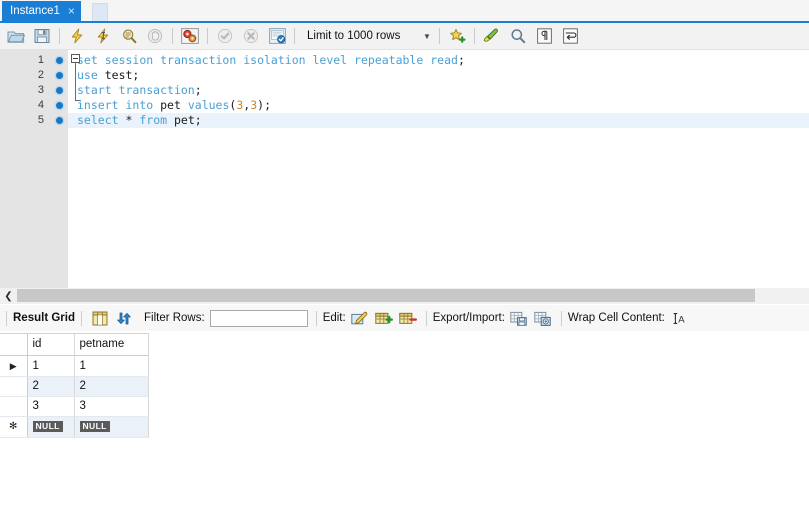  I want to click on toggle-invisible-chars-icon, so click(544, 36).